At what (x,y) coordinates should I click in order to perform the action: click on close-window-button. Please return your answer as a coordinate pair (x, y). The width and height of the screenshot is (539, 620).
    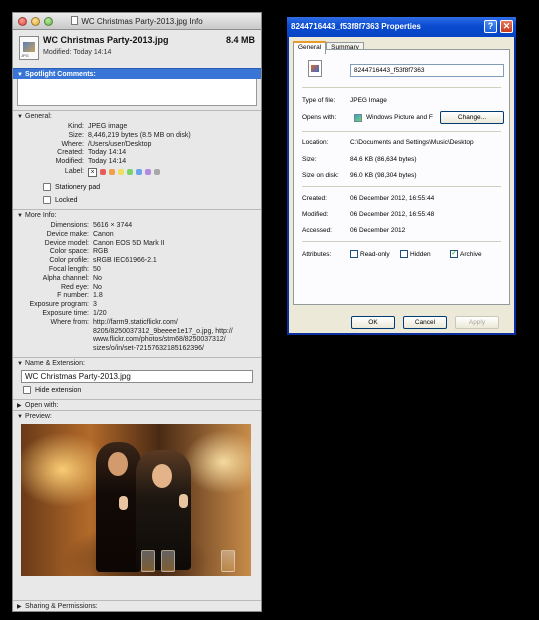
    Looking at the image, I should click on (22, 21).